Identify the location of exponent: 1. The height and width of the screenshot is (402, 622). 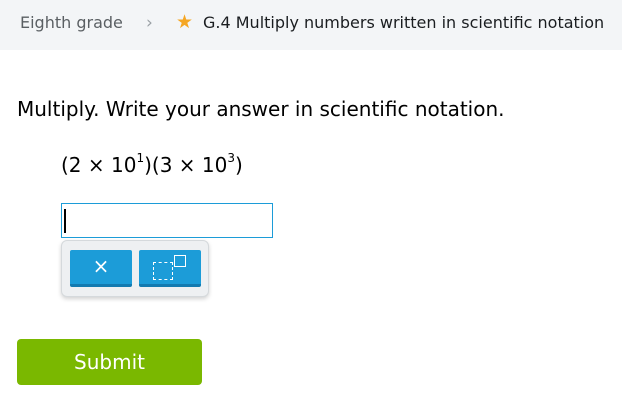
(140, 158).